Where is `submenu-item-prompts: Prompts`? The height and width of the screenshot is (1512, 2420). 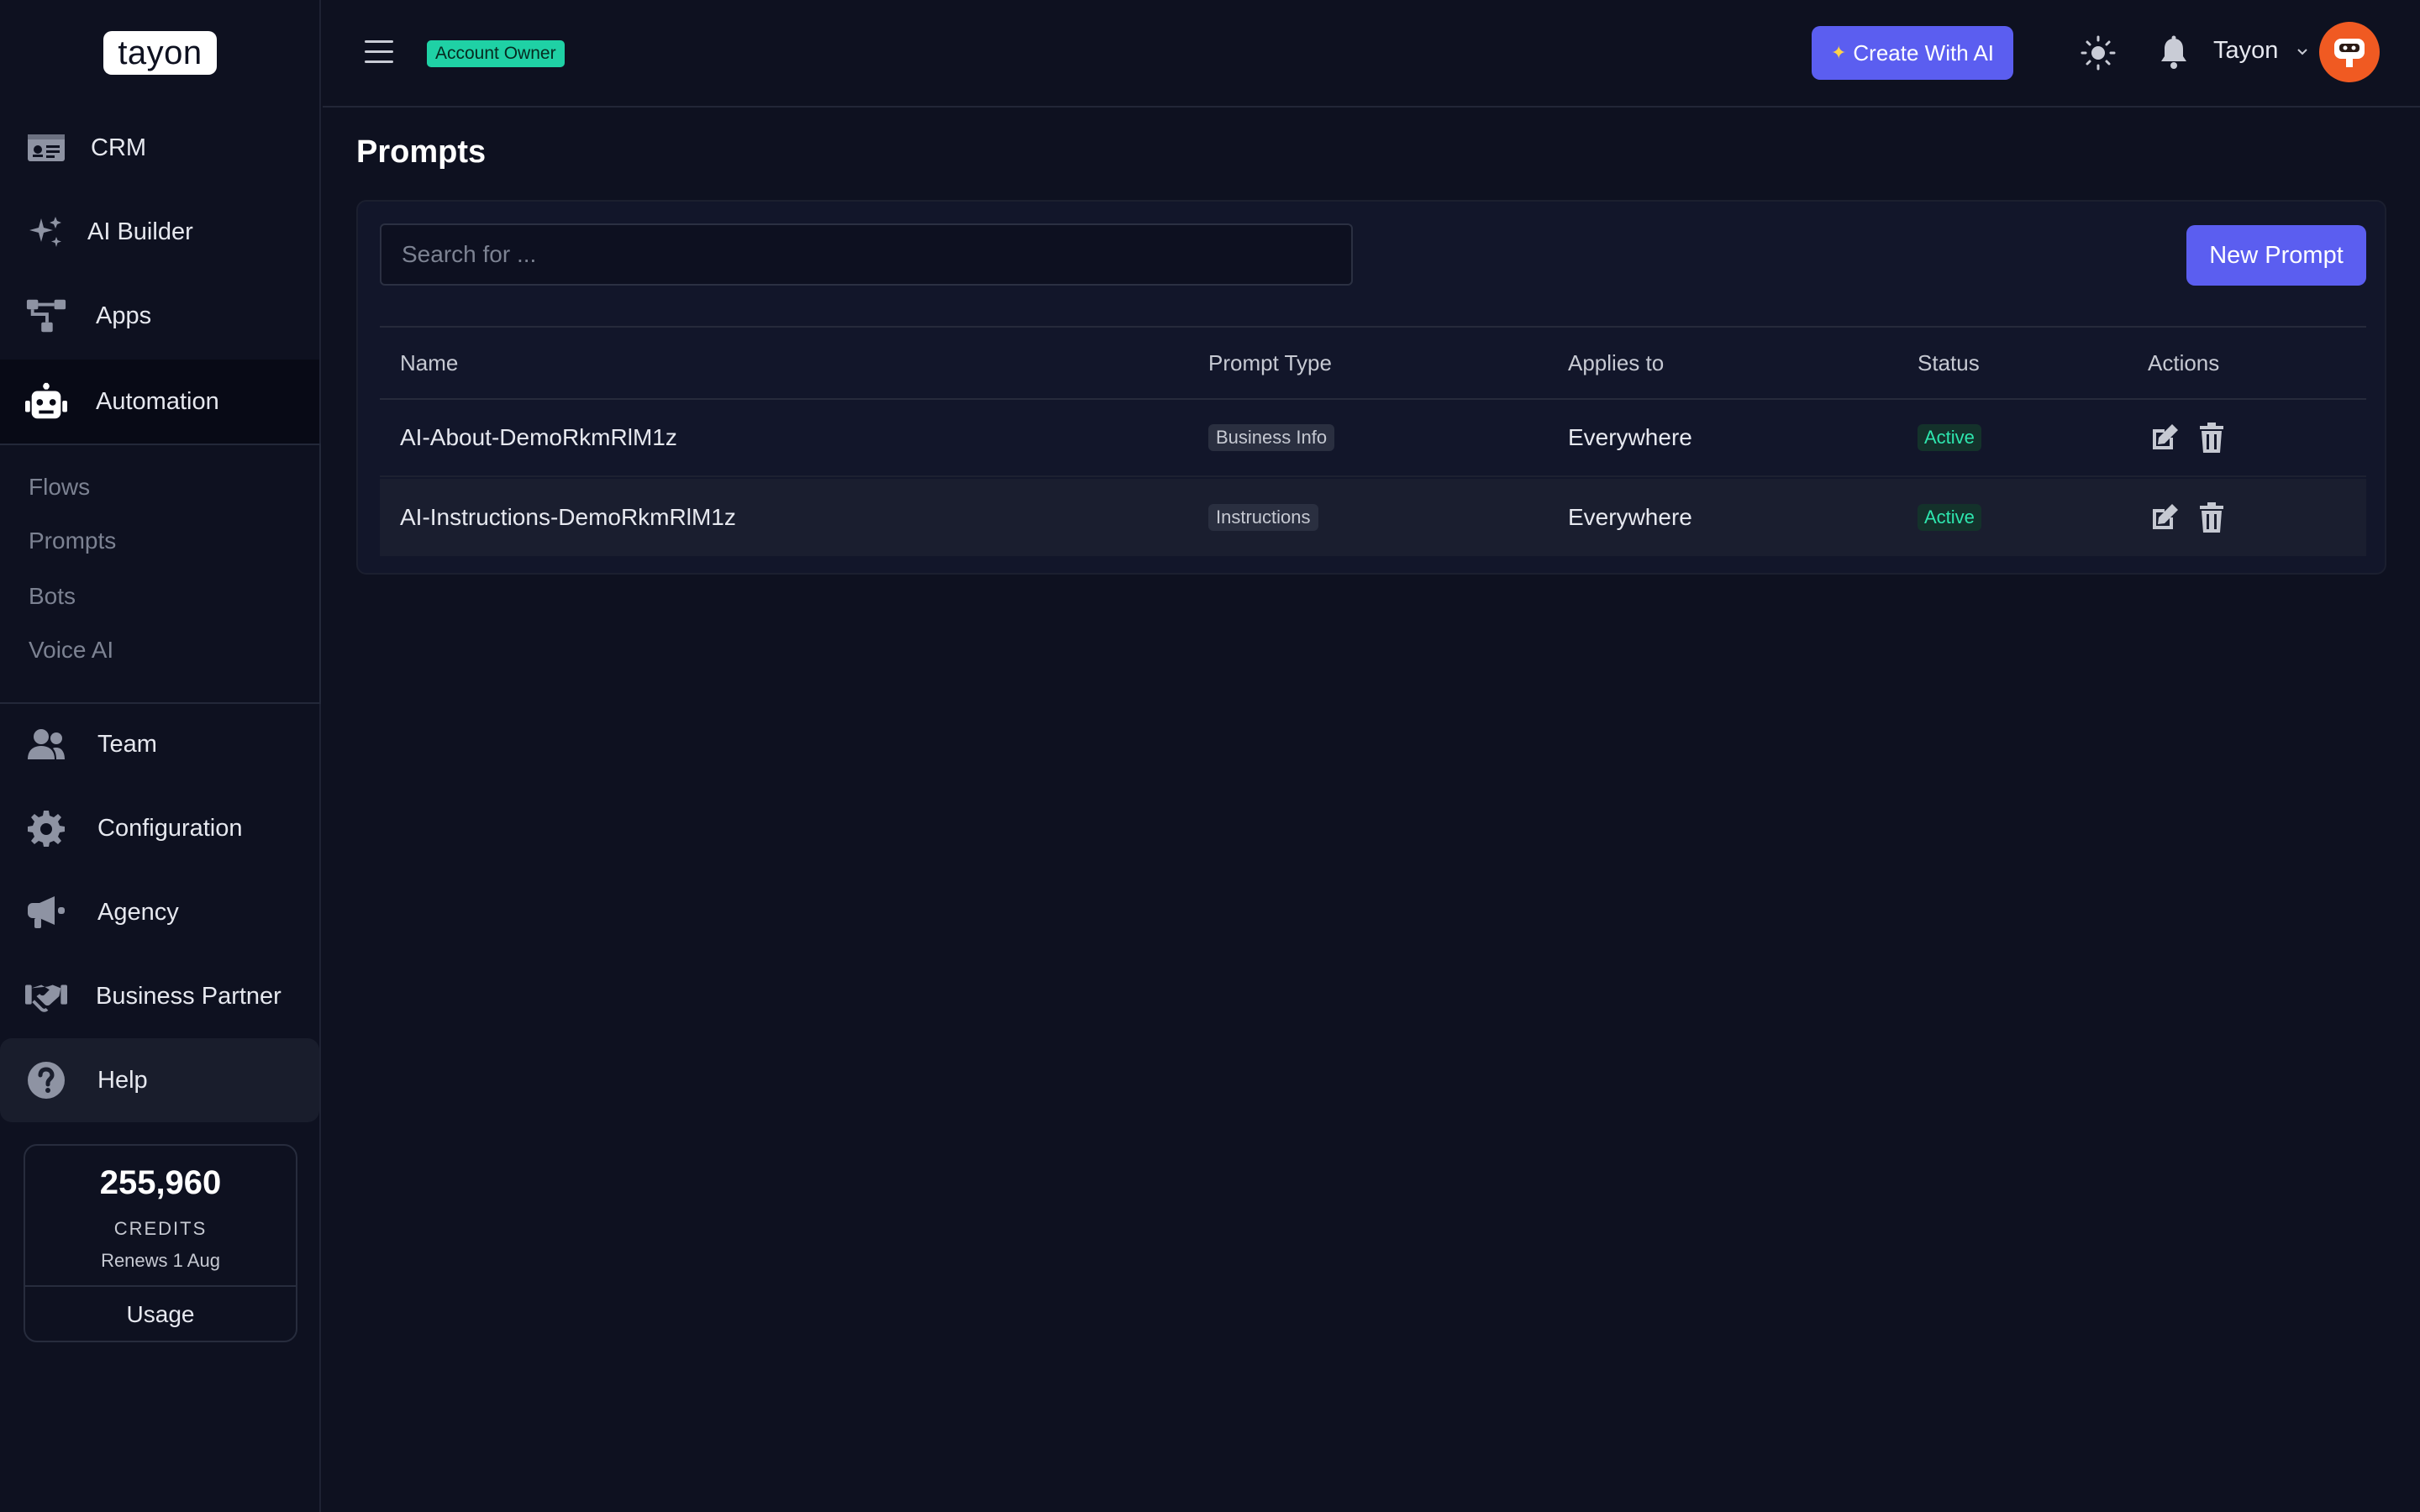
submenu-item-prompts: Prompts is located at coordinates (73, 541).